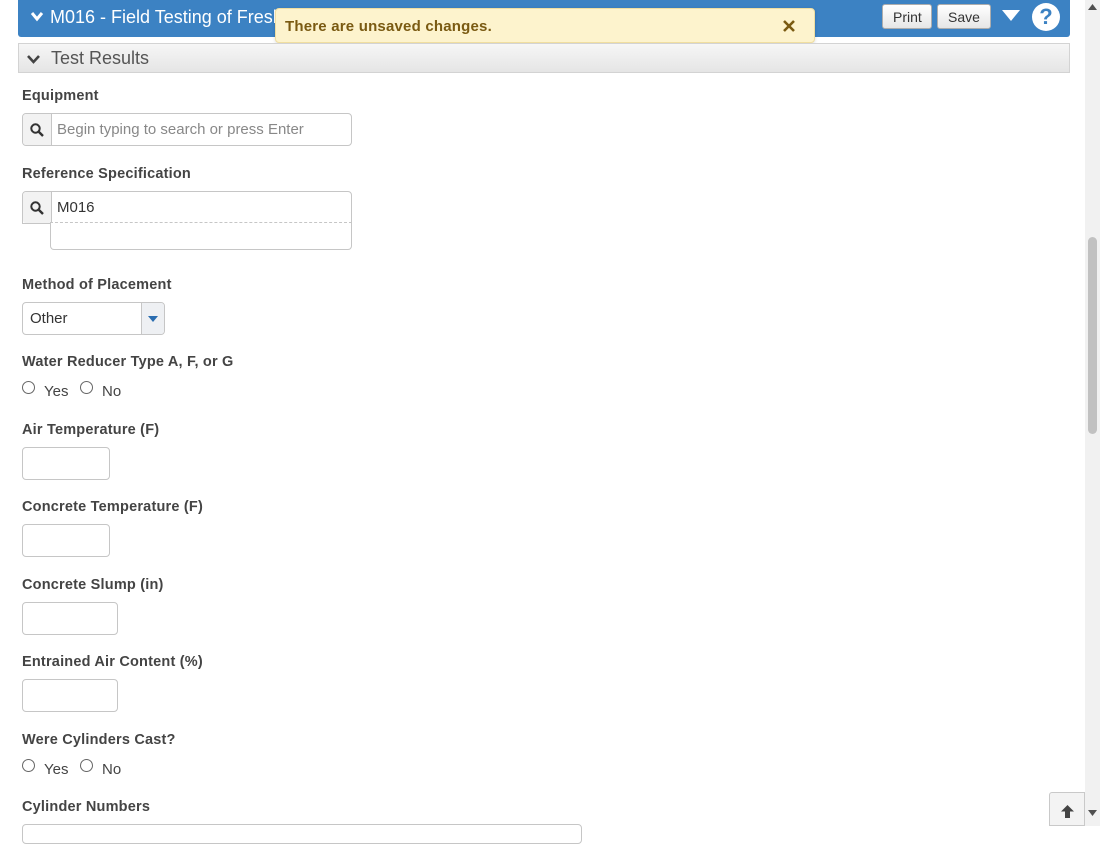 This screenshot has width=1100, height=844. I want to click on air-temperature-label: Air Temperature (F), so click(91, 430).